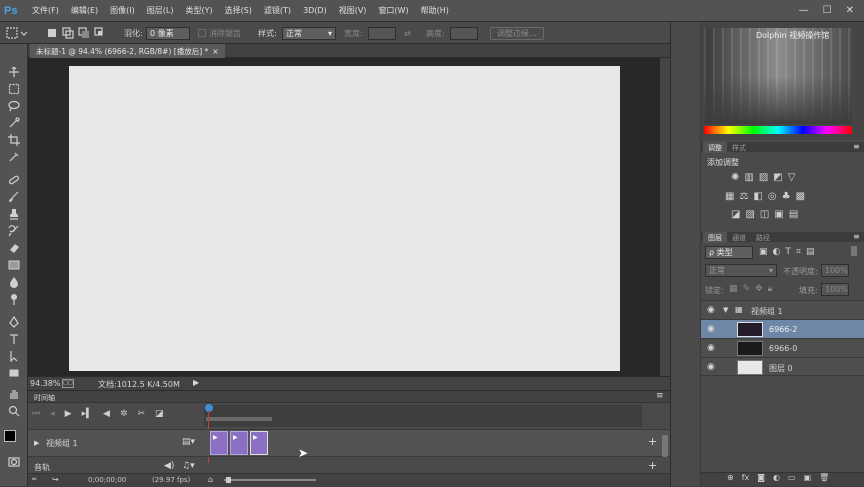 This screenshot has width=864, height=487. I want to click on filter-shape-icon: ⌗, so click(798, 252).